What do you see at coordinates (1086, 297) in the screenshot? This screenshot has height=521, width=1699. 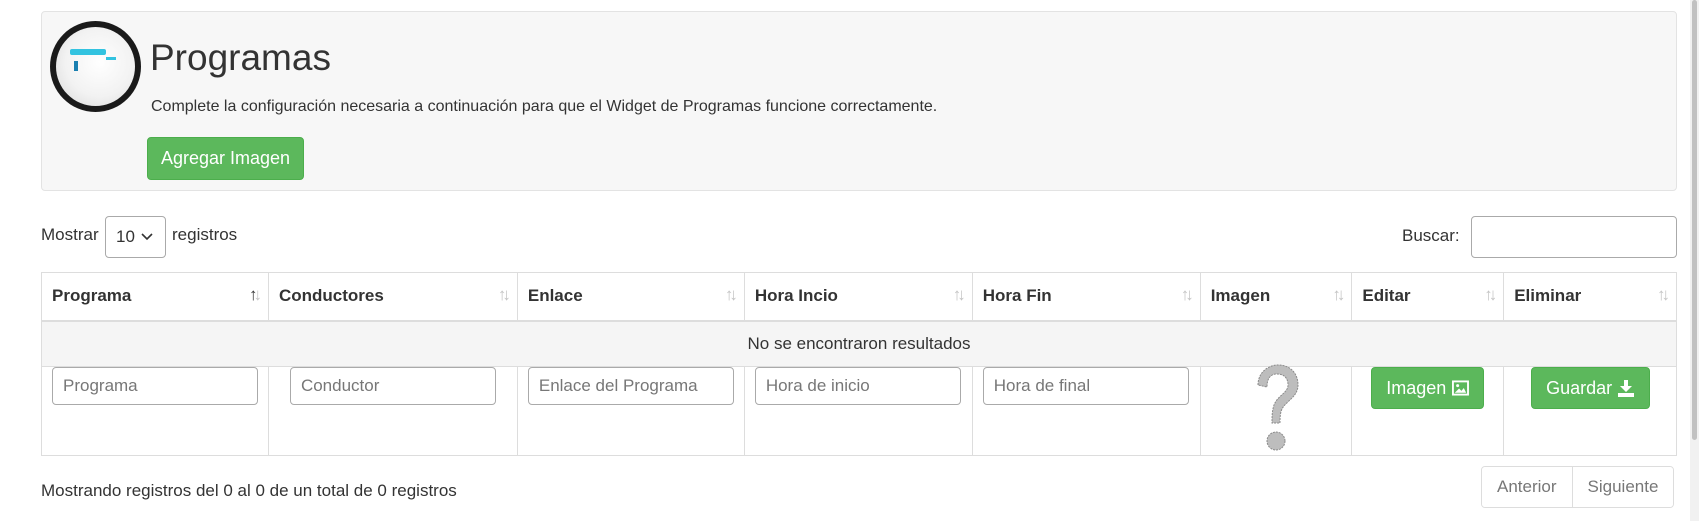 I see `column-header-hora-fin: Hora Fin ↑↓` at bounding box center [1086, 297].